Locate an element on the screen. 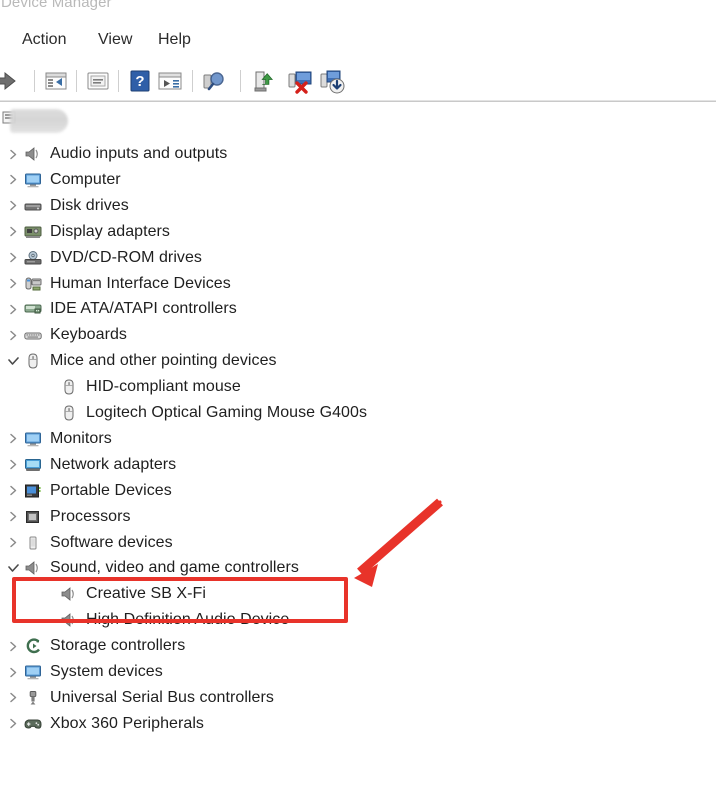  display-adapter-icon is located at coordinates (33, 232).